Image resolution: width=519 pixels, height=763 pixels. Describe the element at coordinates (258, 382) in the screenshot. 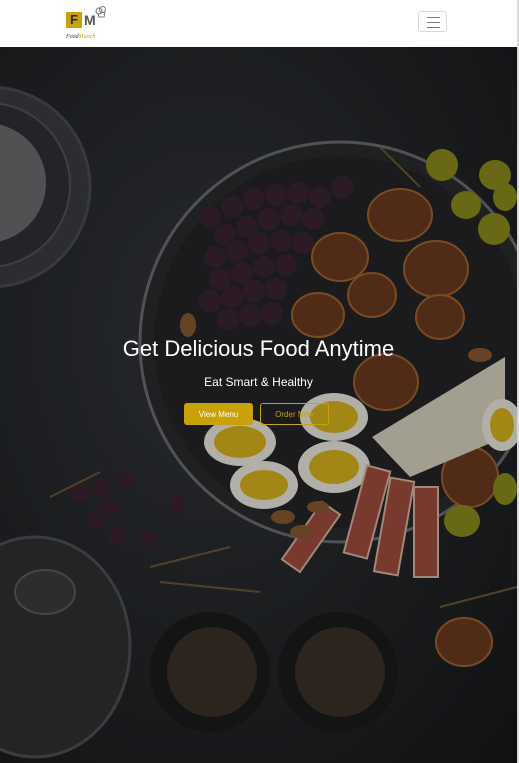

I see `hero-subtitle: Eat Smart & Healthy` at that location.